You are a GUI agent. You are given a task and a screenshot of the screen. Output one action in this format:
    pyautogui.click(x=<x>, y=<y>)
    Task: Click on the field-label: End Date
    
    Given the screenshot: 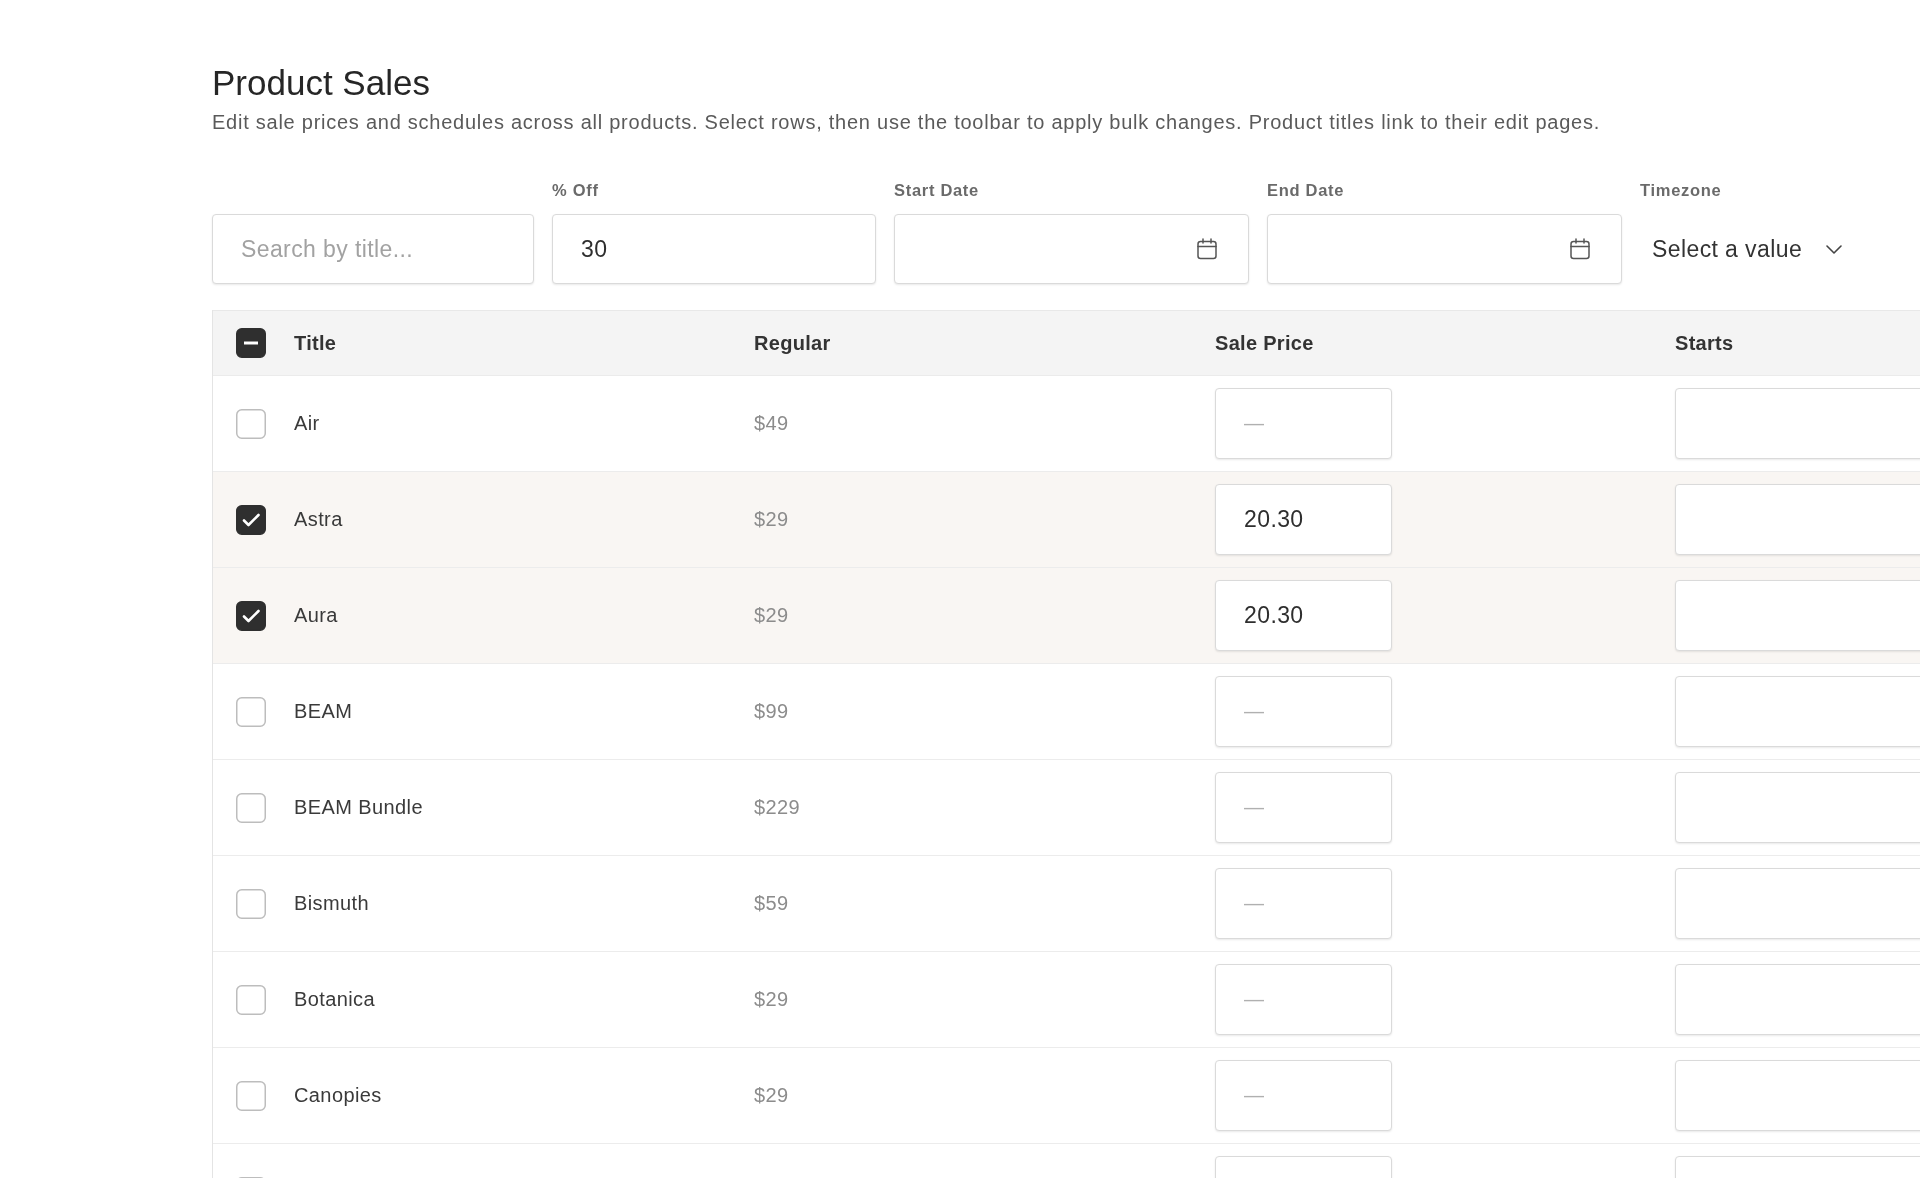 What is the action you would take?
    pyautogui.click(x=1306, y=190)
    